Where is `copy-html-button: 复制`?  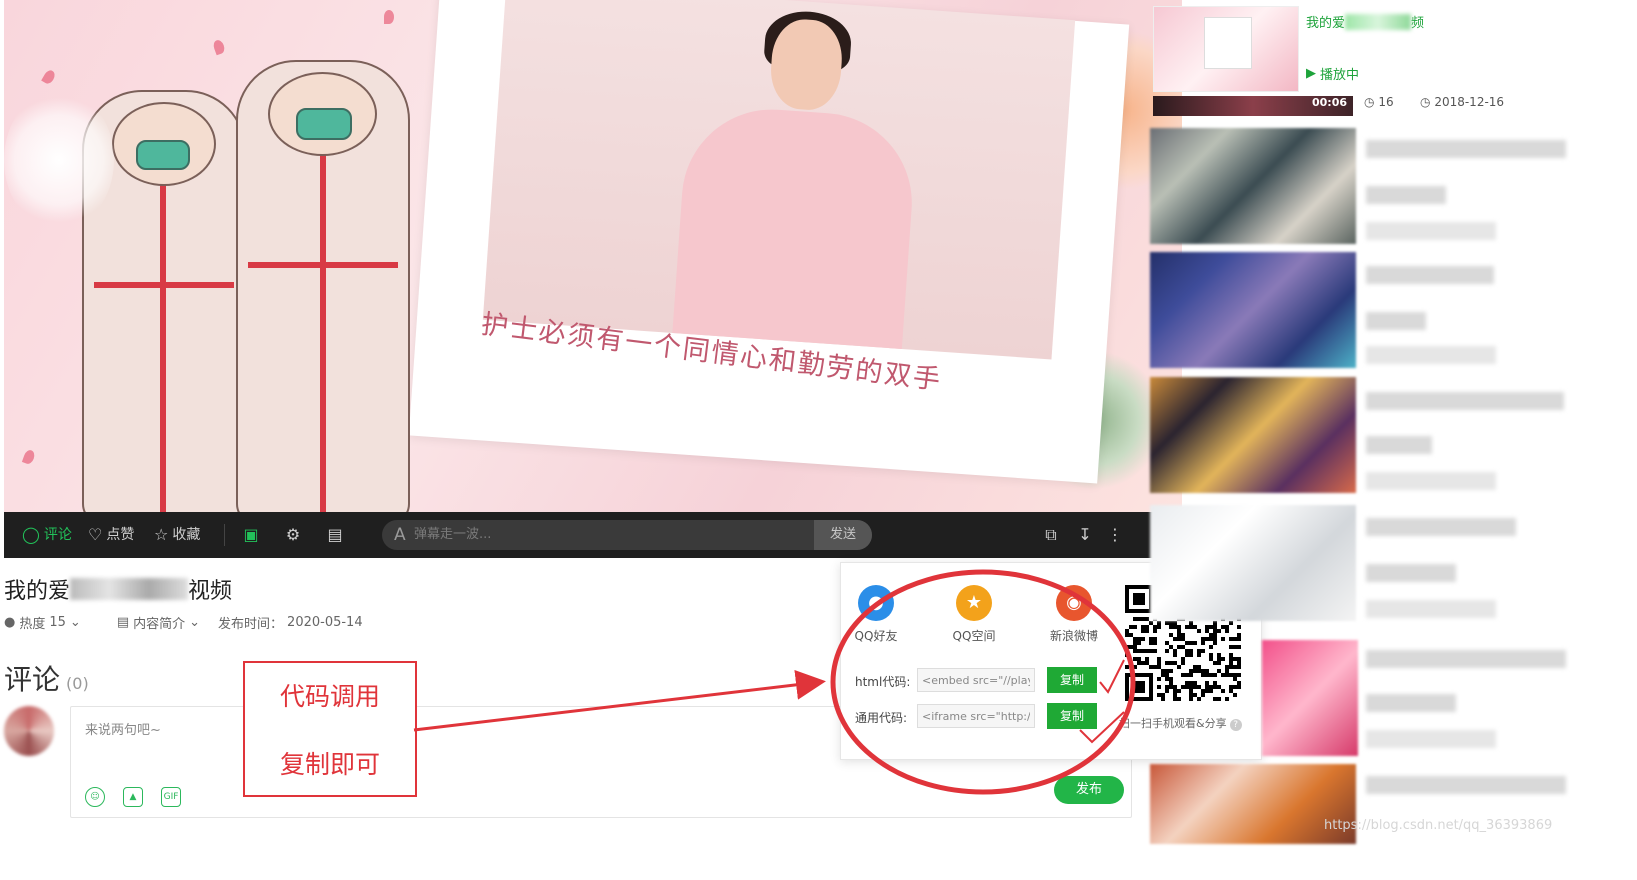 copy-html-button: 复制 is located at coordinates (1072, 680).